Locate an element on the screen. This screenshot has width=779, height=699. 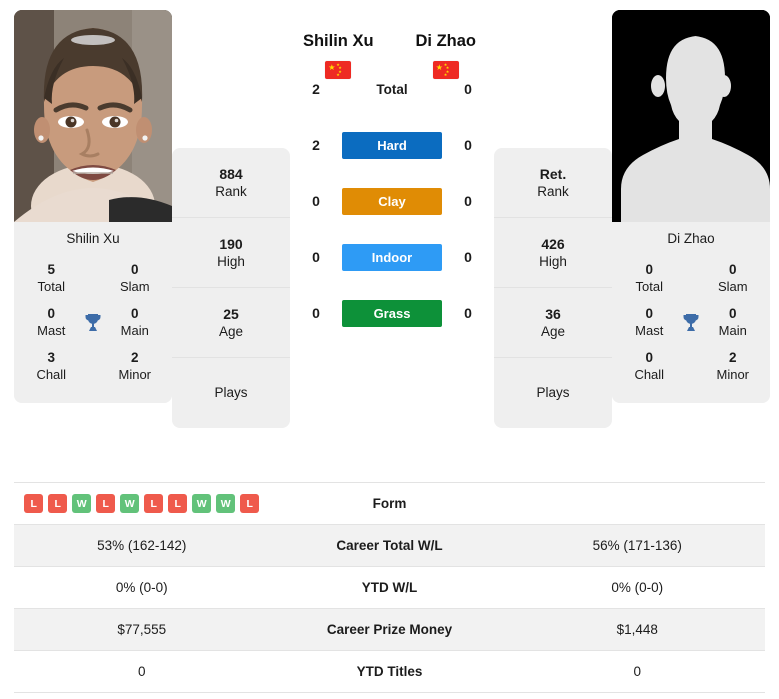
right-ytd-titles: 0 is located at coordinates (637, 671).